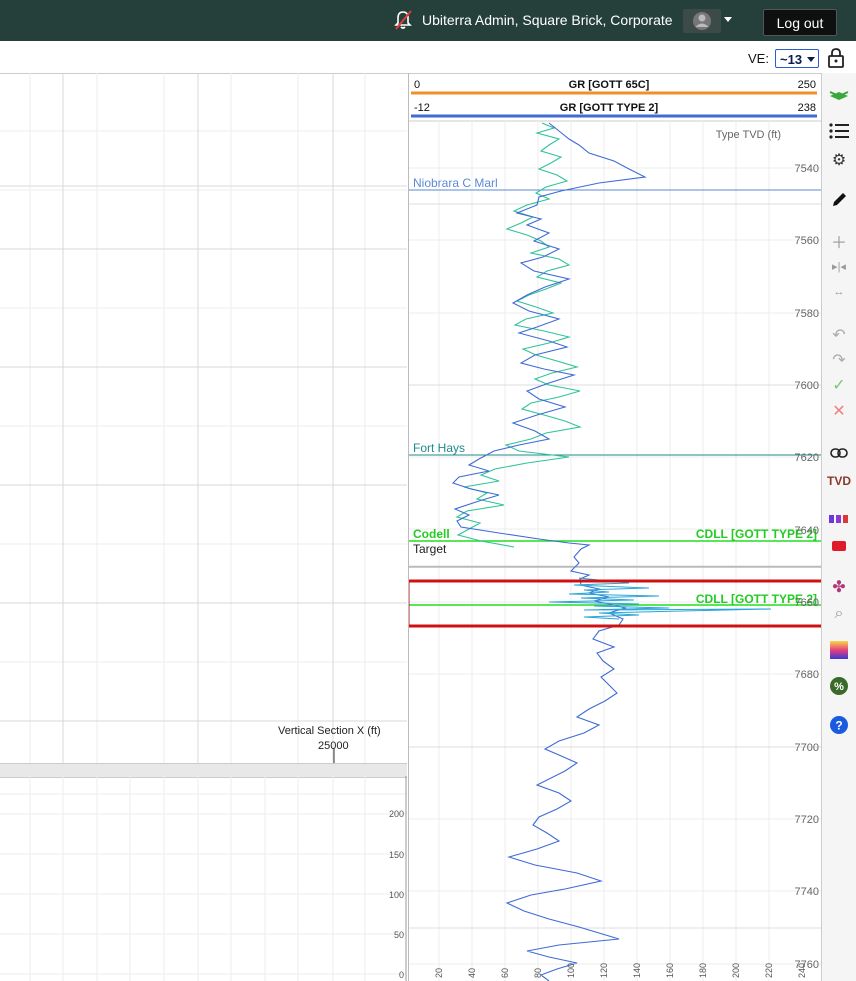 Image resolution: width=856 pixels, height=981 pixels. I want to click on curve2-max: 238, so click(807, 108).